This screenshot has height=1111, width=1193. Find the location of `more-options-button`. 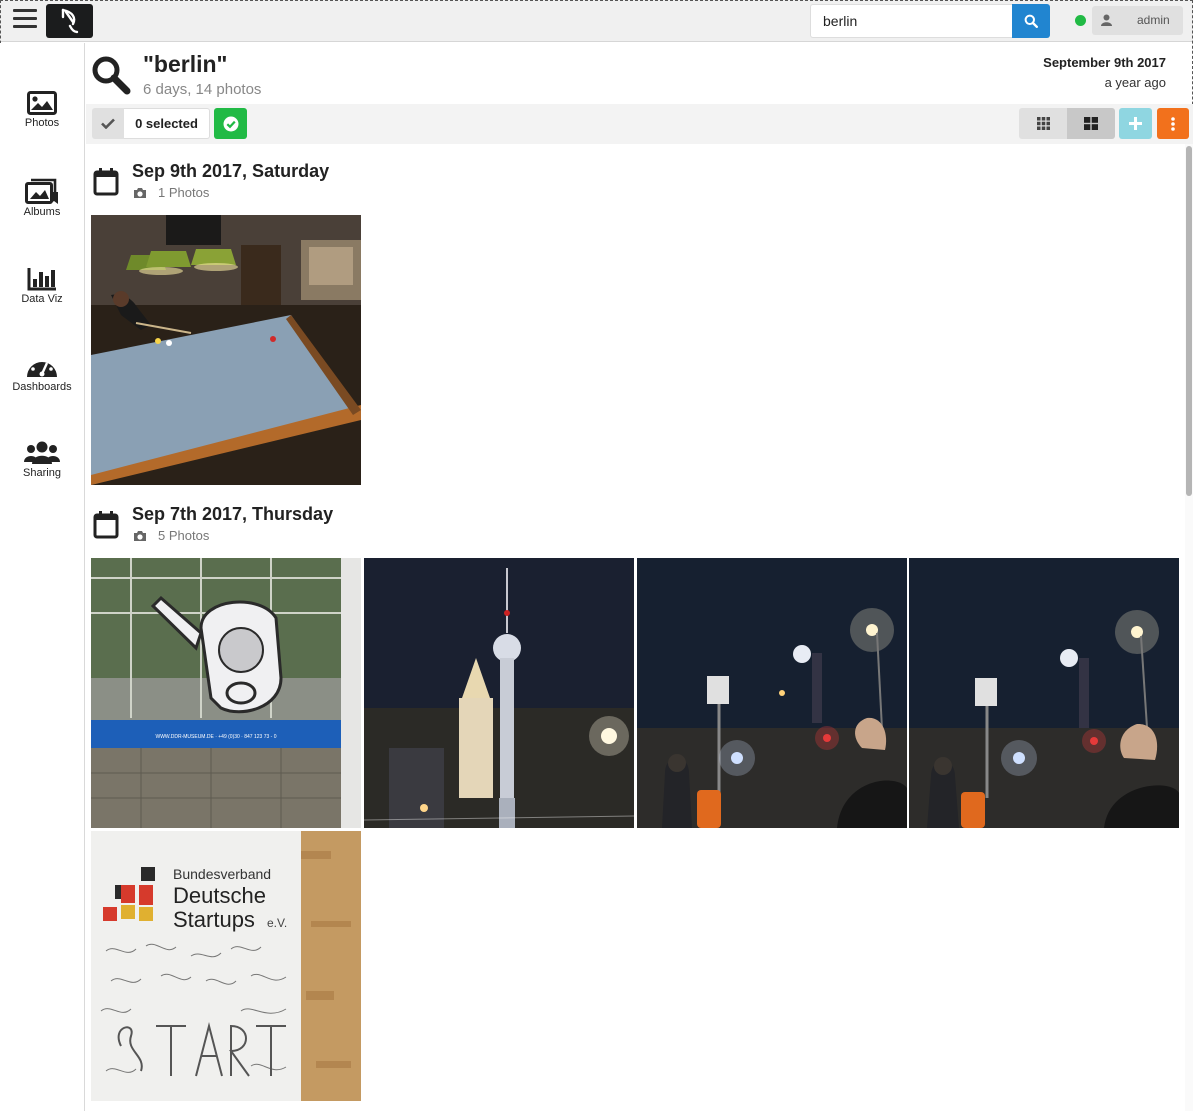

more-options-button is located at coordinates (1173, 123).